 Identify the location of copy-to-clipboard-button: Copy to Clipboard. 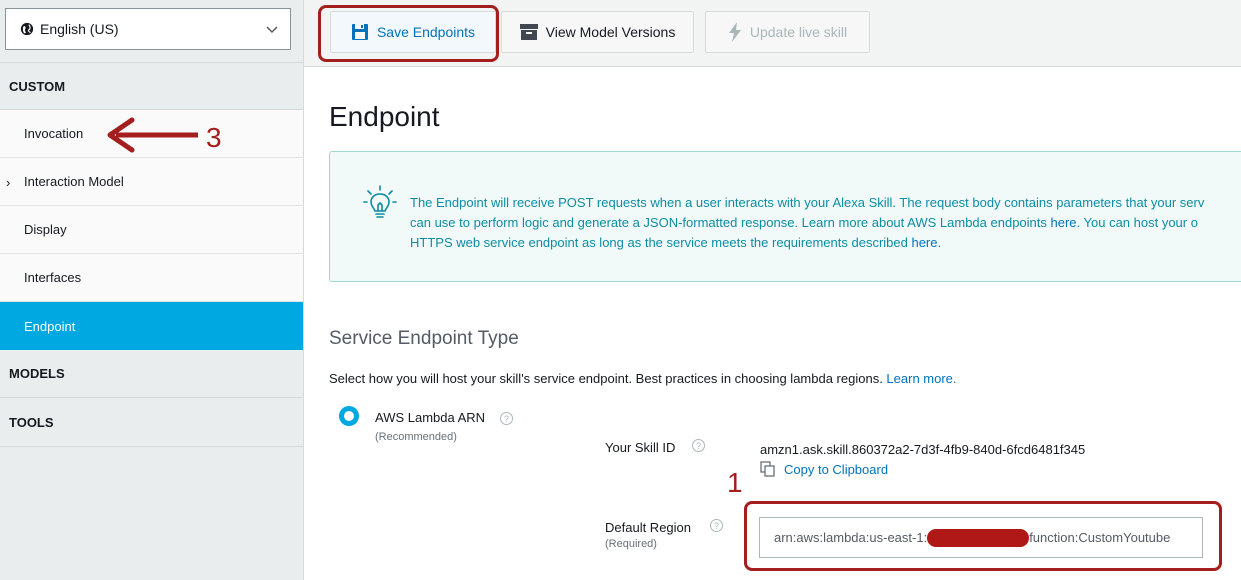
(824, 469).